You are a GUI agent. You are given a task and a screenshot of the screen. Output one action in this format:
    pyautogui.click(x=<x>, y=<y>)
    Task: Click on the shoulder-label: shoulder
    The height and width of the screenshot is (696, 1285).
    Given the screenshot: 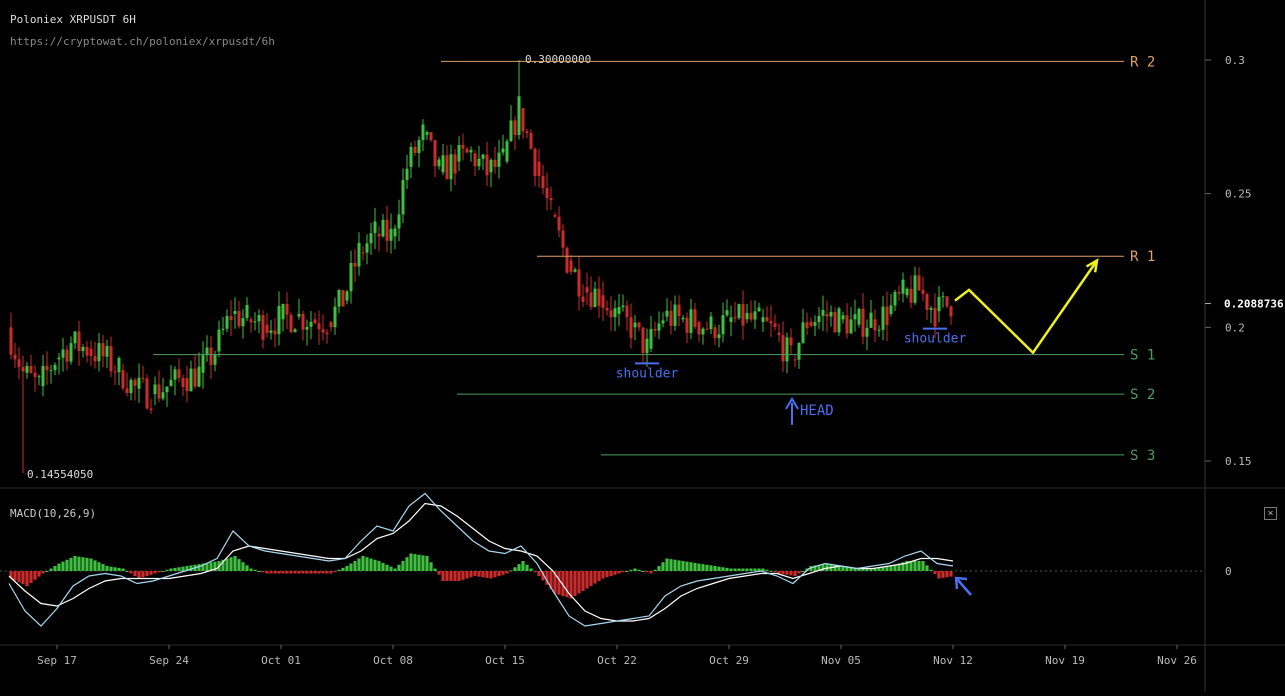 What is the action you would take?
    pyautogui.click(x=935, y=339)
    